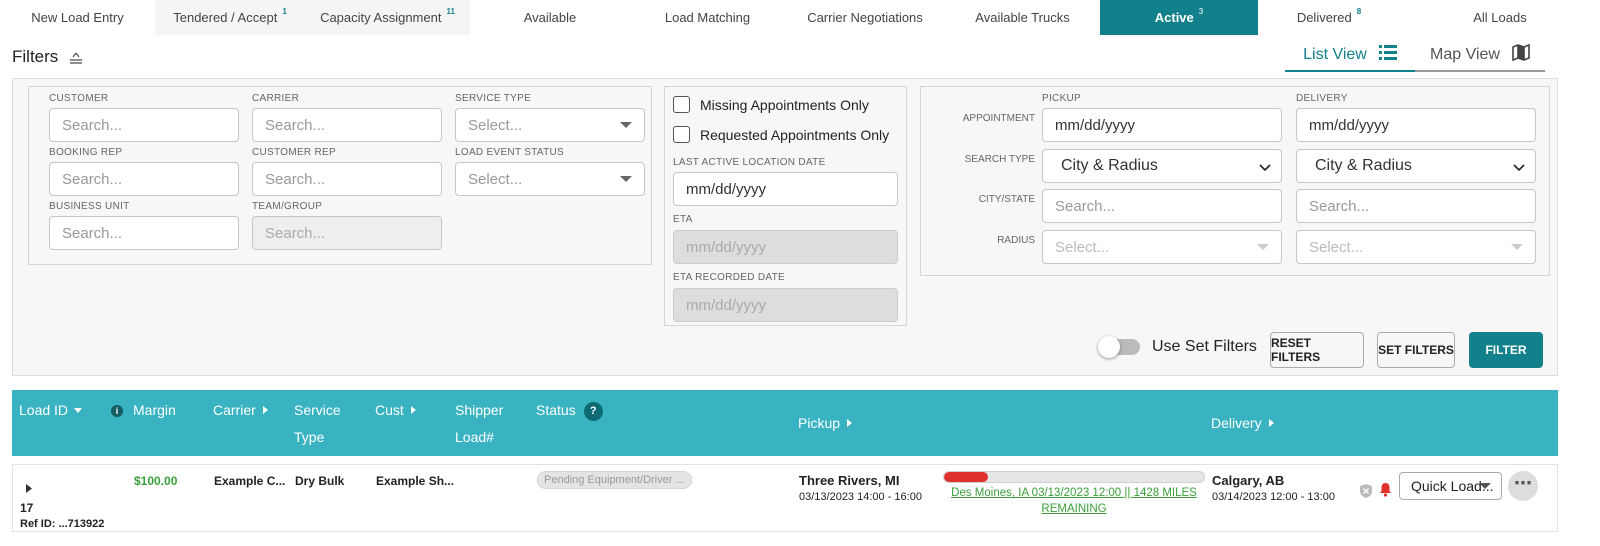 The height and width of the screenshot is (546, 1600). What do you see at coordinates (569, 410) in the screenshot?
I see `status-header: Status?` at bounding box center [569, 410].